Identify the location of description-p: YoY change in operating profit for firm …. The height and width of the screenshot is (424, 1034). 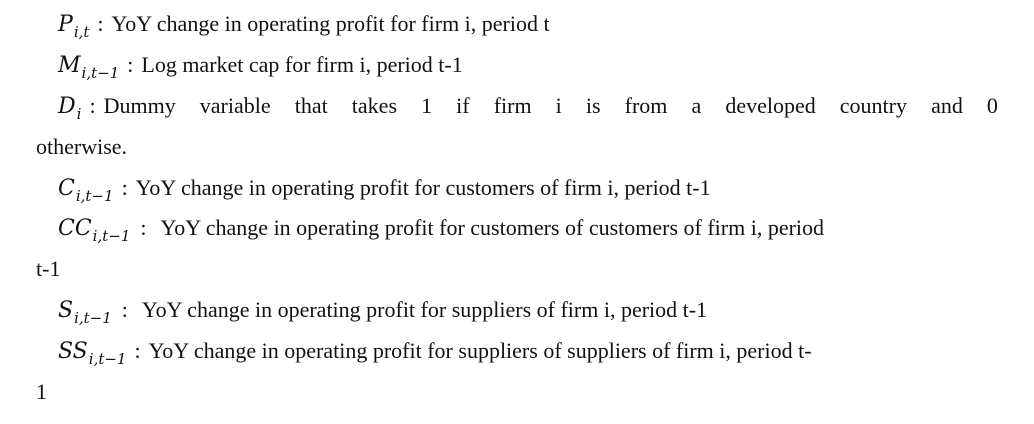
(330, 23).